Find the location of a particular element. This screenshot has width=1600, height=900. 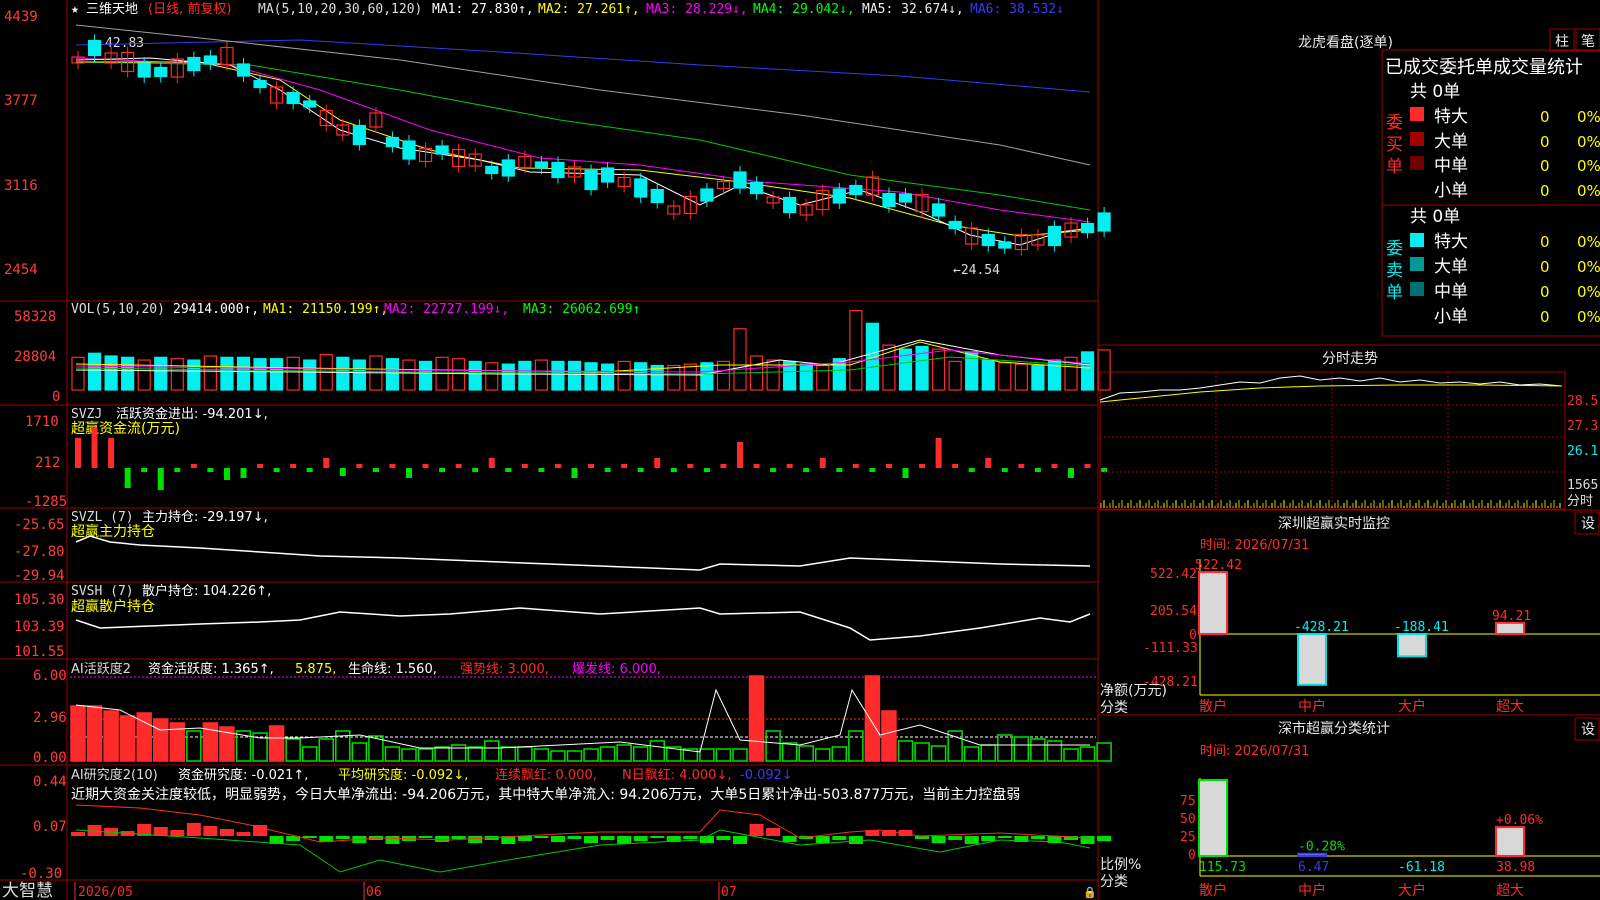

svzj-sub: 超赢资金流(万元) is located at coordinates (125, 428).